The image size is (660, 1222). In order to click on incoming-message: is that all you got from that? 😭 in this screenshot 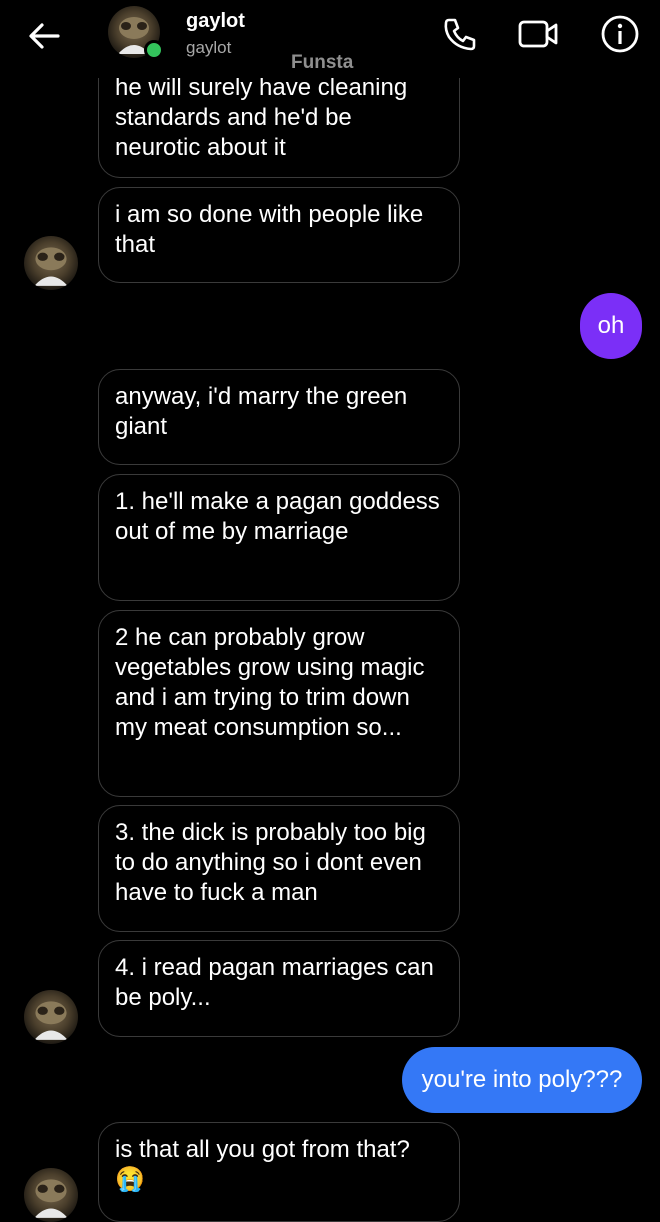, I will do `click(279, 1172)`.